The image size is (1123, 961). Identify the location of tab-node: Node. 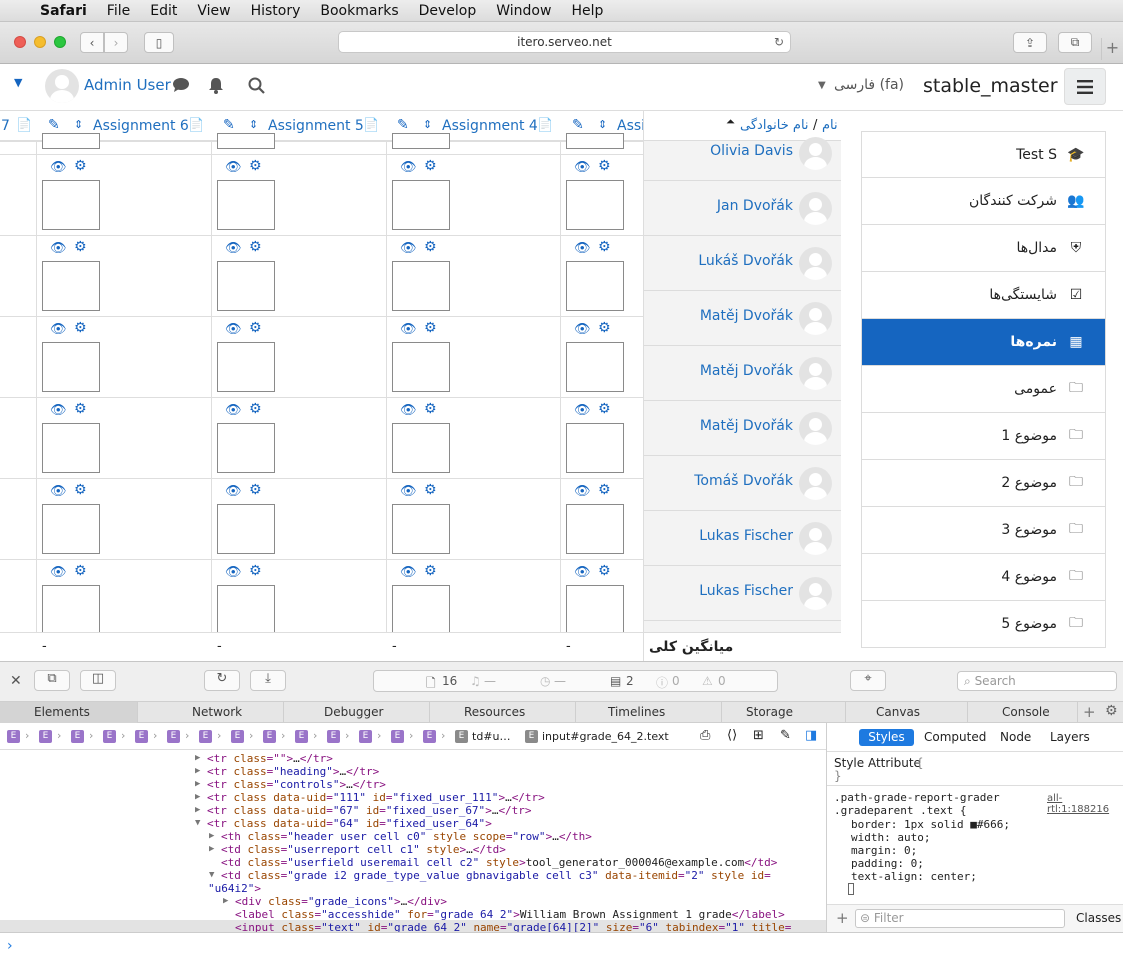
(1015, 737).